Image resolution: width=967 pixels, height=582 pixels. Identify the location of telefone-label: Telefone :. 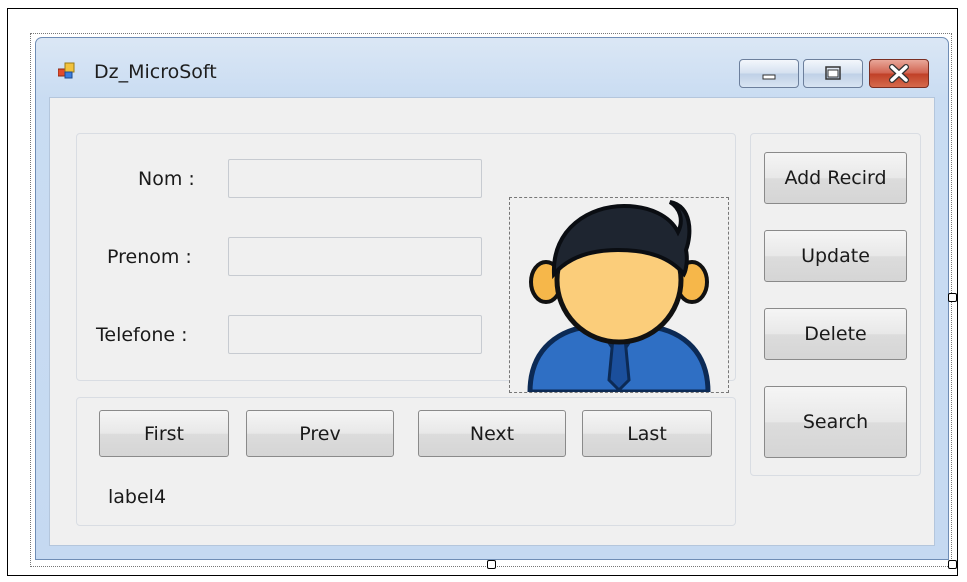
(142, 335).